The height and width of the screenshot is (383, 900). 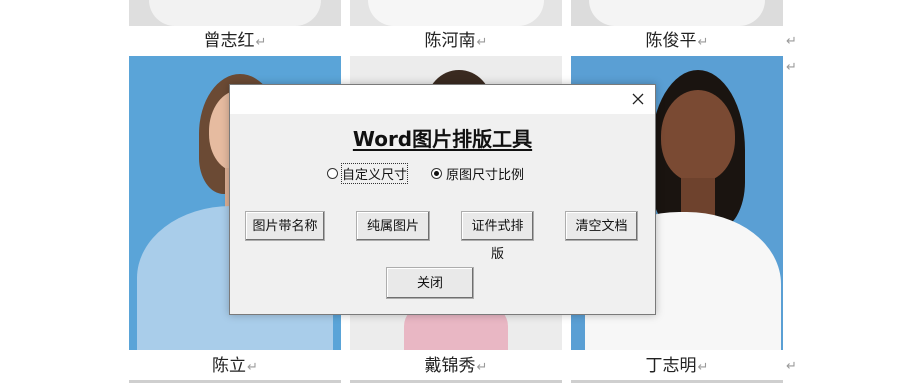 I want to click on dialog-close-button, so click(x=638, y=99).